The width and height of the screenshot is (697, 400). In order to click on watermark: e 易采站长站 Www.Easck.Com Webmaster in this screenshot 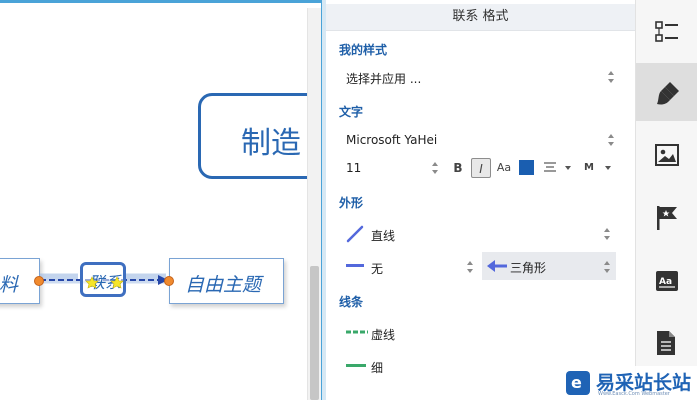, I will do `click(628, 383)`.